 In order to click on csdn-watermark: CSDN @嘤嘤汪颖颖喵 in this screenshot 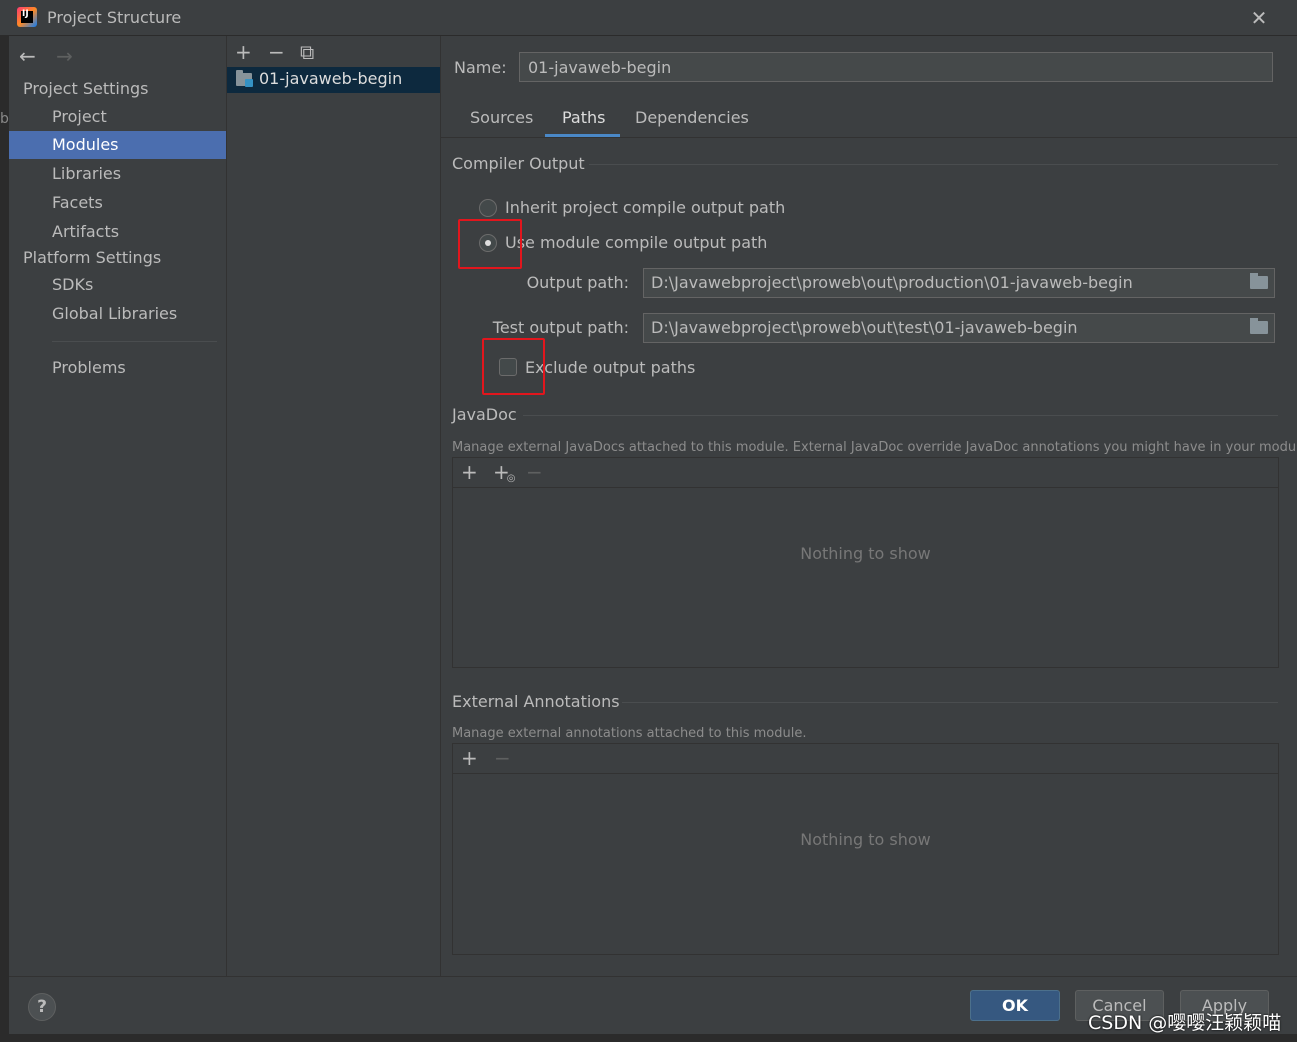, I will do `click(1185, 1023)`.